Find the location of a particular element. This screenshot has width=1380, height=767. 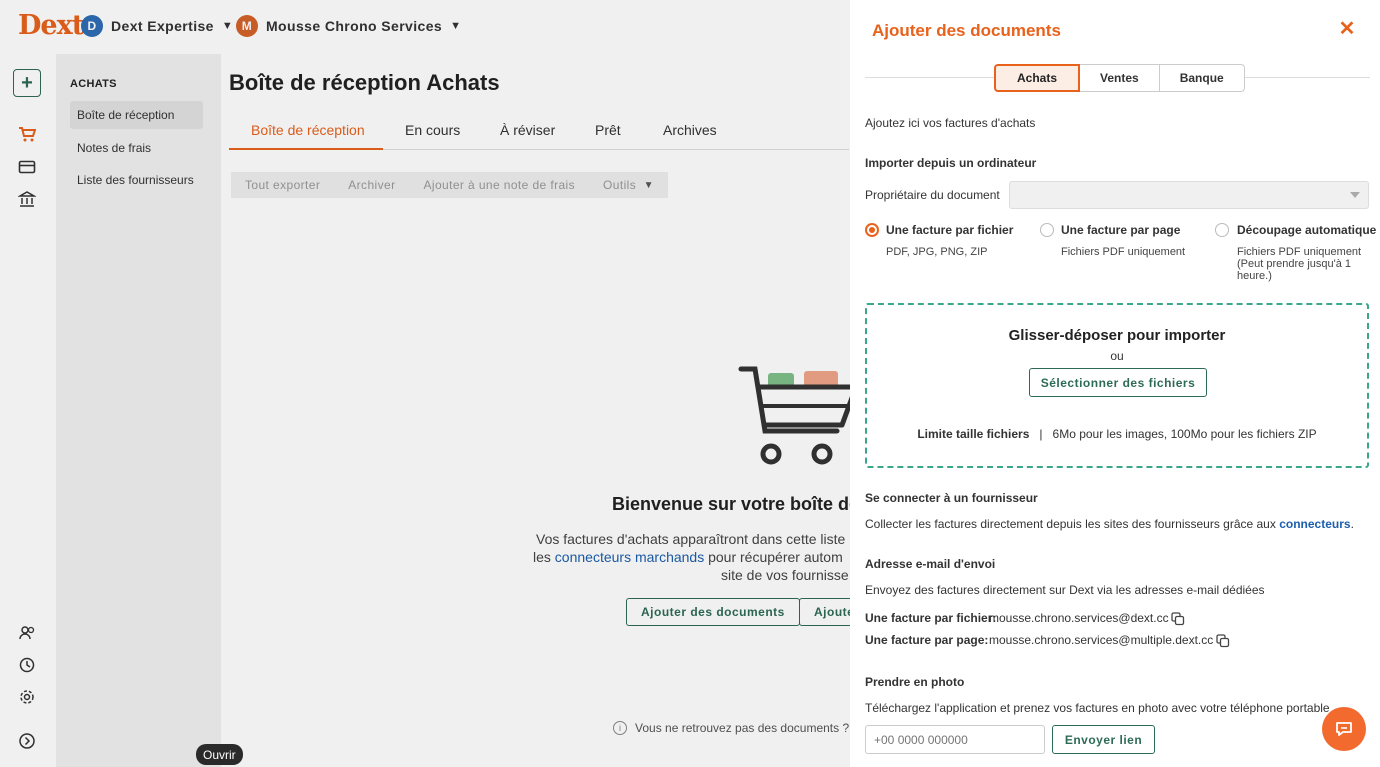

option-one-per-page-label: Une facture par page is located at coordinates (1120, 230).